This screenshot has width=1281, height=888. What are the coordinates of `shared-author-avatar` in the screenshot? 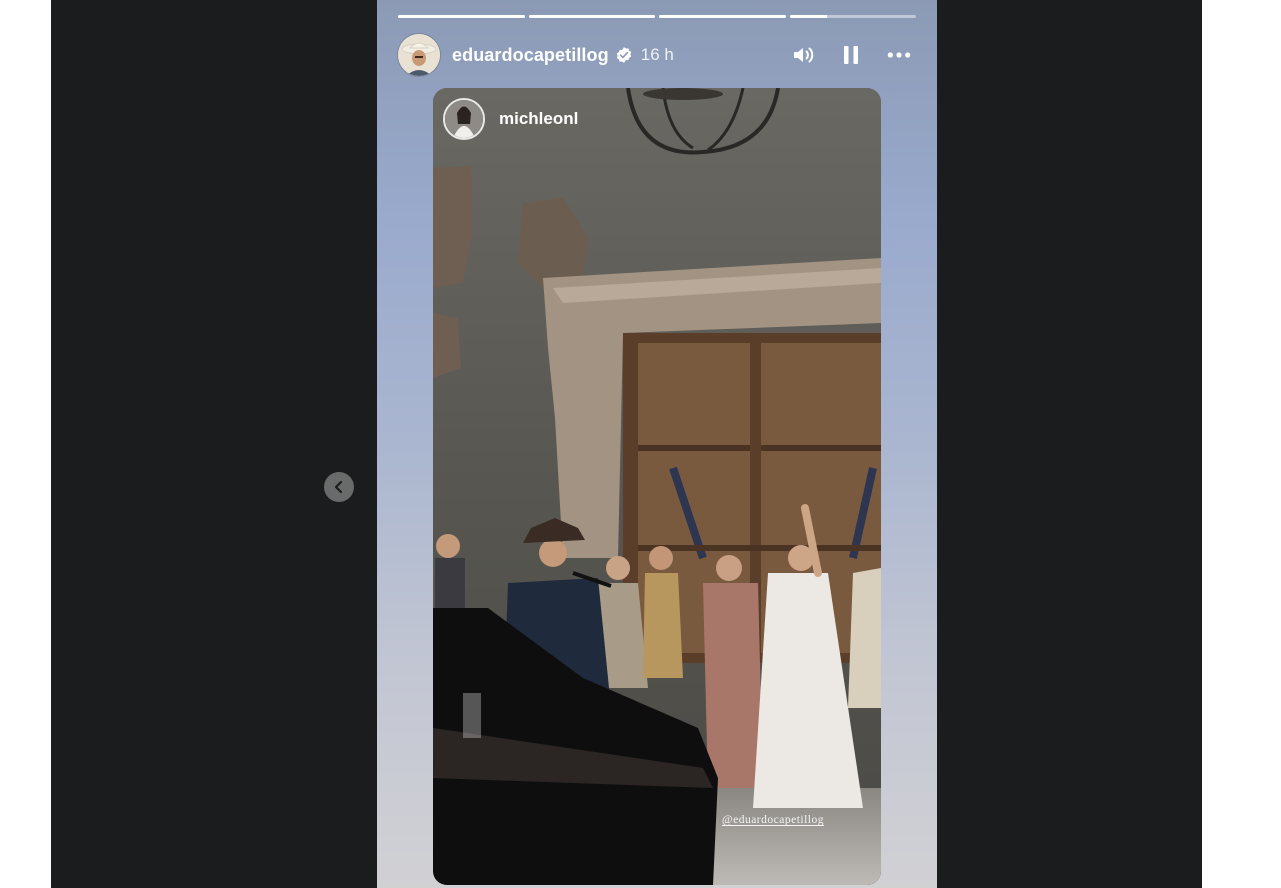 It's located at (464, 119).